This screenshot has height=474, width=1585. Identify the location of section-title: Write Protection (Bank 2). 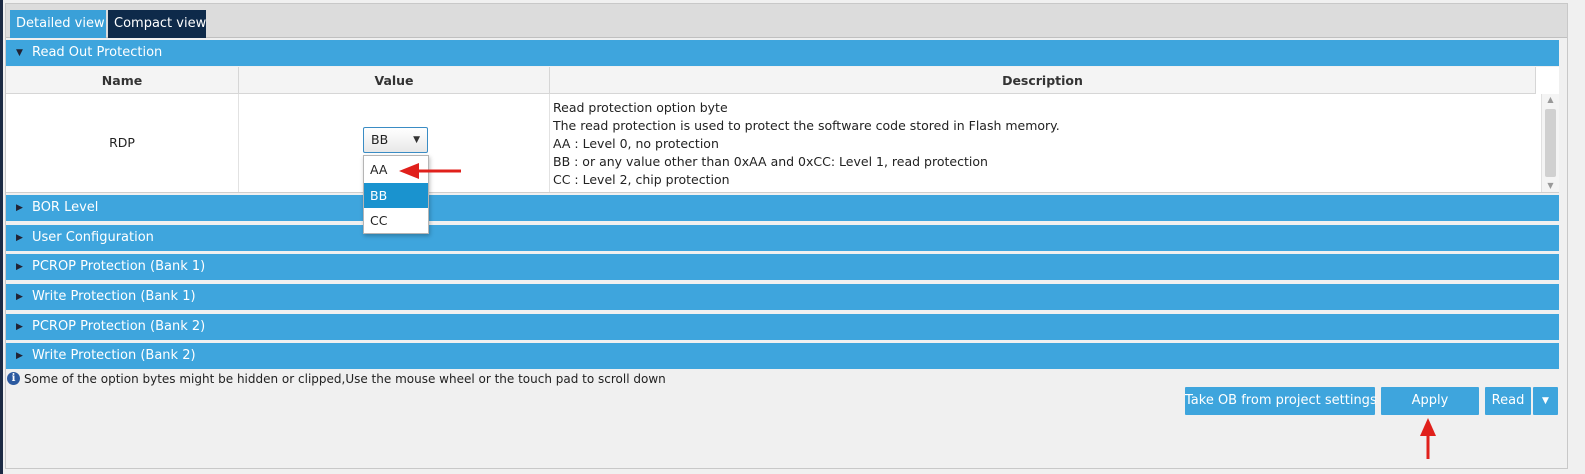
(114, 355).